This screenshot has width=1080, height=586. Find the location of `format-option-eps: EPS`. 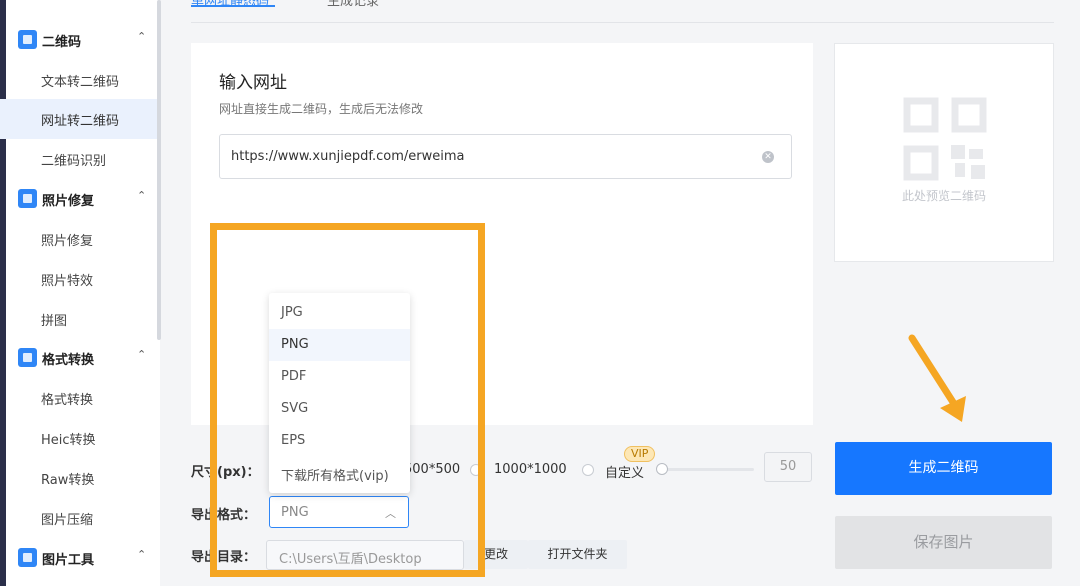

format-option-eps: EPS is located at coordinates (339, 441).